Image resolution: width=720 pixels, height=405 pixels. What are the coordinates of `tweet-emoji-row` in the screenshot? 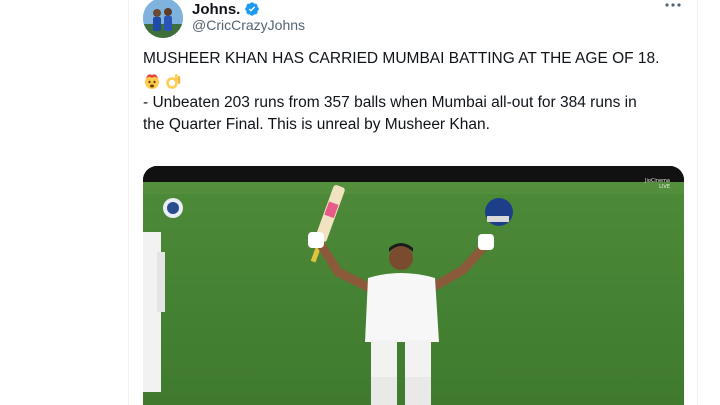 It's located at (415, 81).